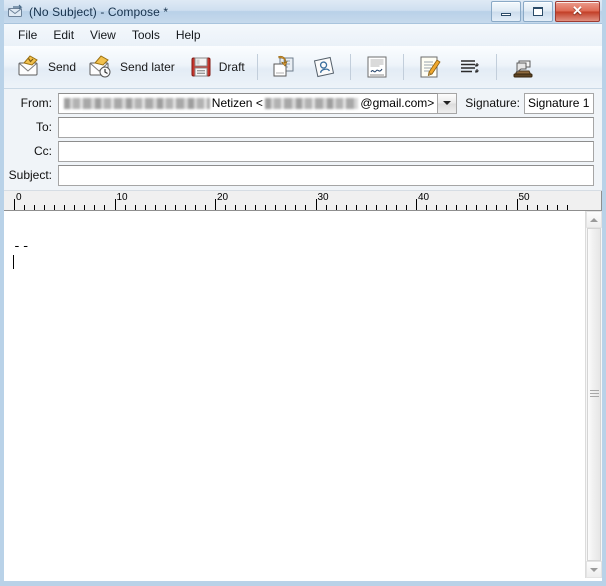  I want to click on text-caret, so click(13, 262).